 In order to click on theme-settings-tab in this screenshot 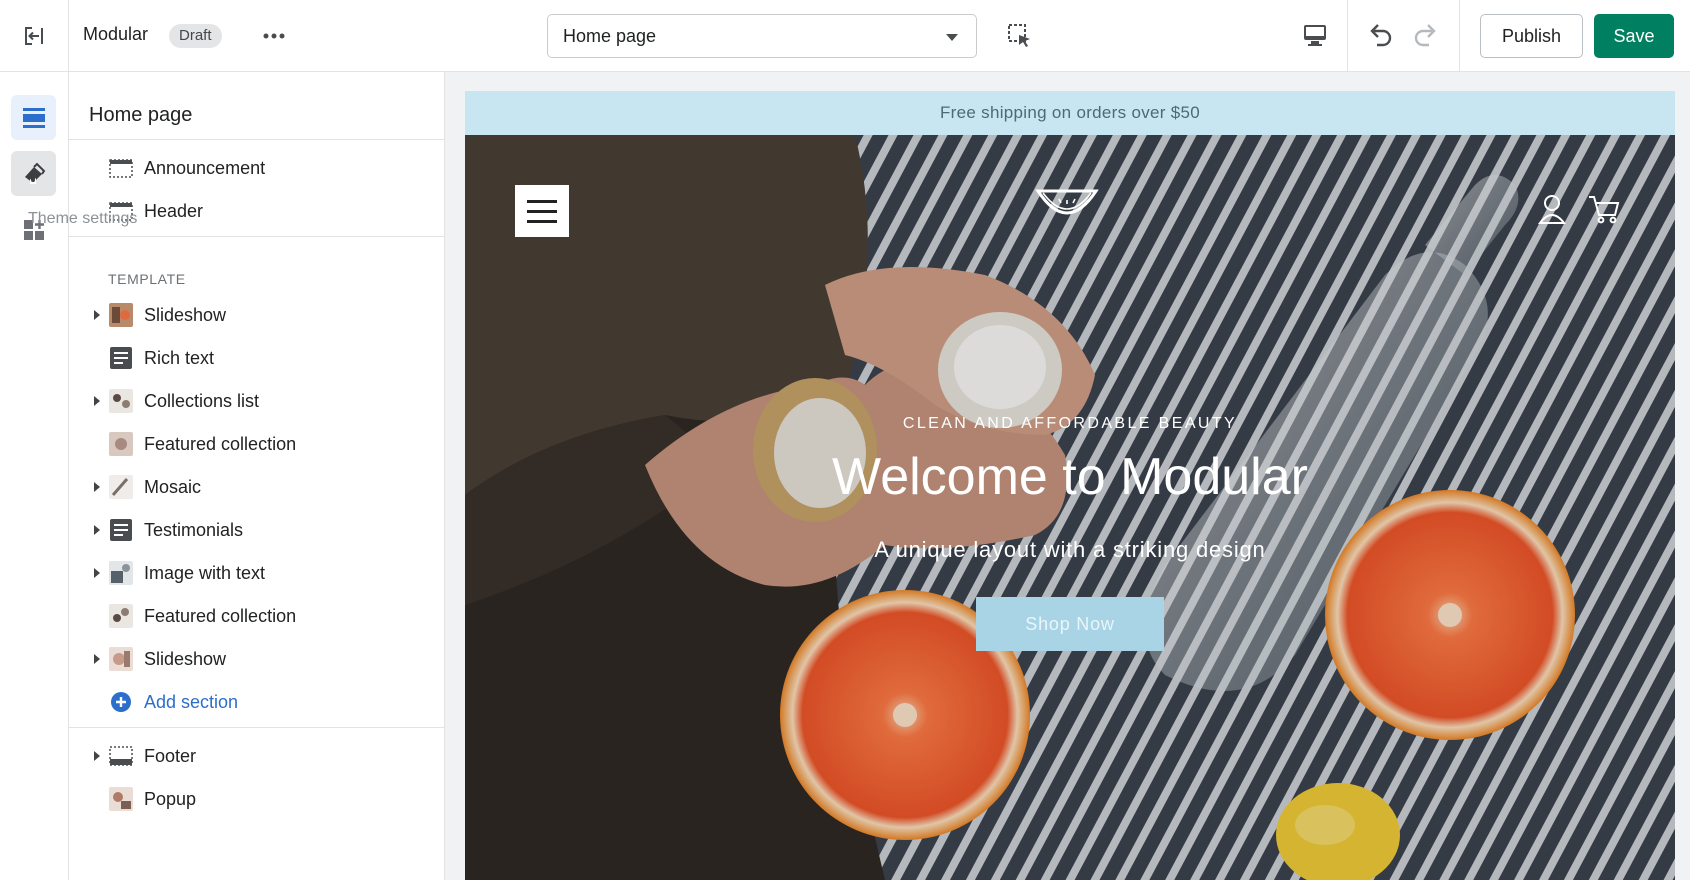, I will do `click(33, 173)`.